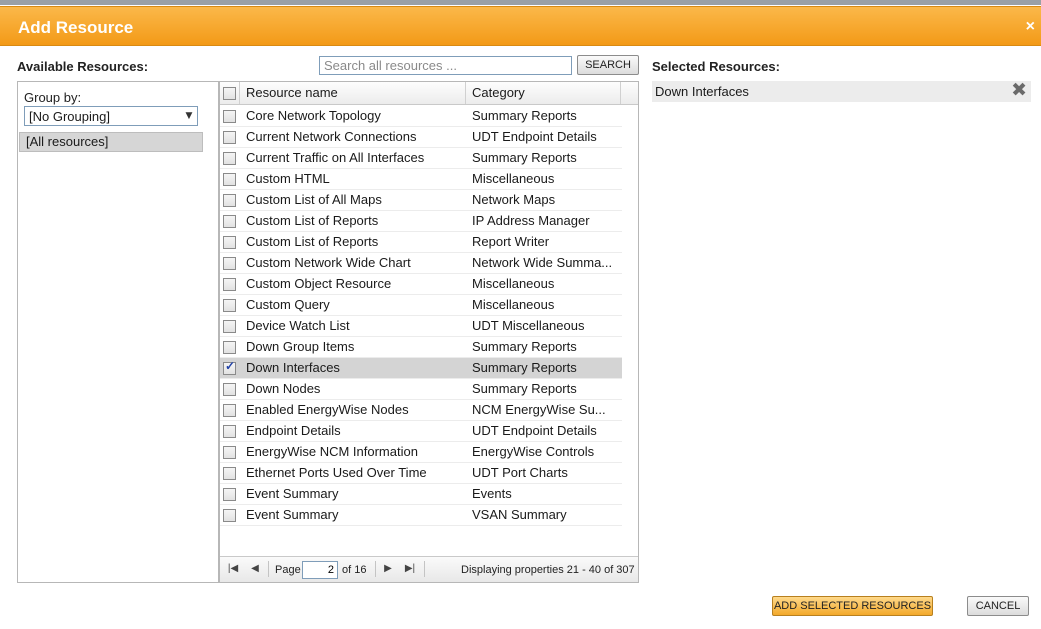  Describe the element at coordinates (111, 116) in the screenshot. I see `group-by-select: [No Grouping] ▼` at that location.